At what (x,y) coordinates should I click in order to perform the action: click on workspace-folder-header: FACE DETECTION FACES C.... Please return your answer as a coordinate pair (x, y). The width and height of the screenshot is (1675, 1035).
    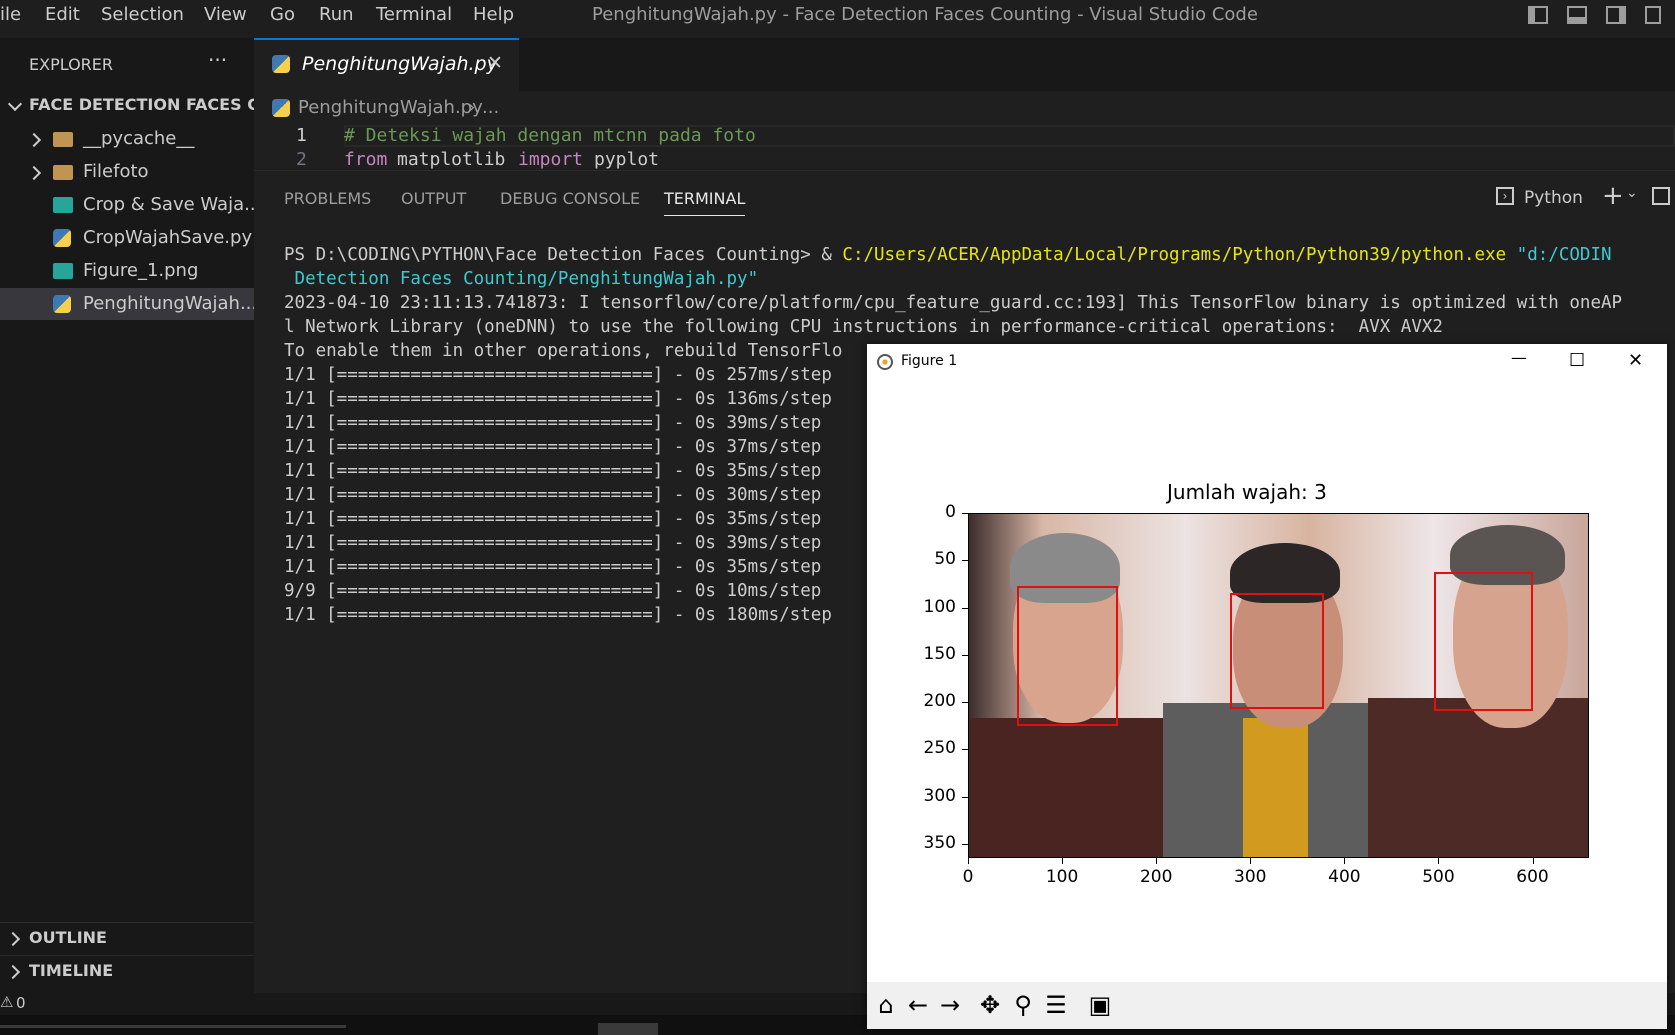
    Looking at the image, I should click on (138, 106).